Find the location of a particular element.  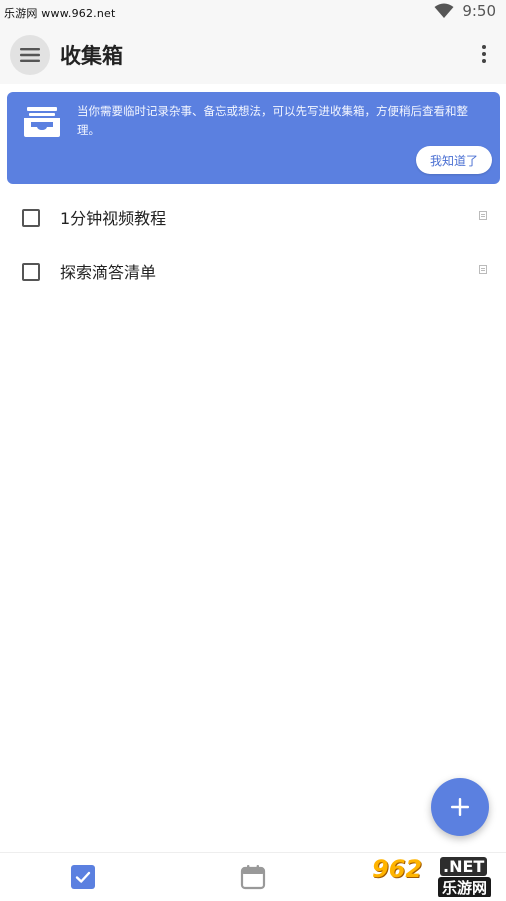

page-title: 收集箱 is located at coordinates (91, 56).